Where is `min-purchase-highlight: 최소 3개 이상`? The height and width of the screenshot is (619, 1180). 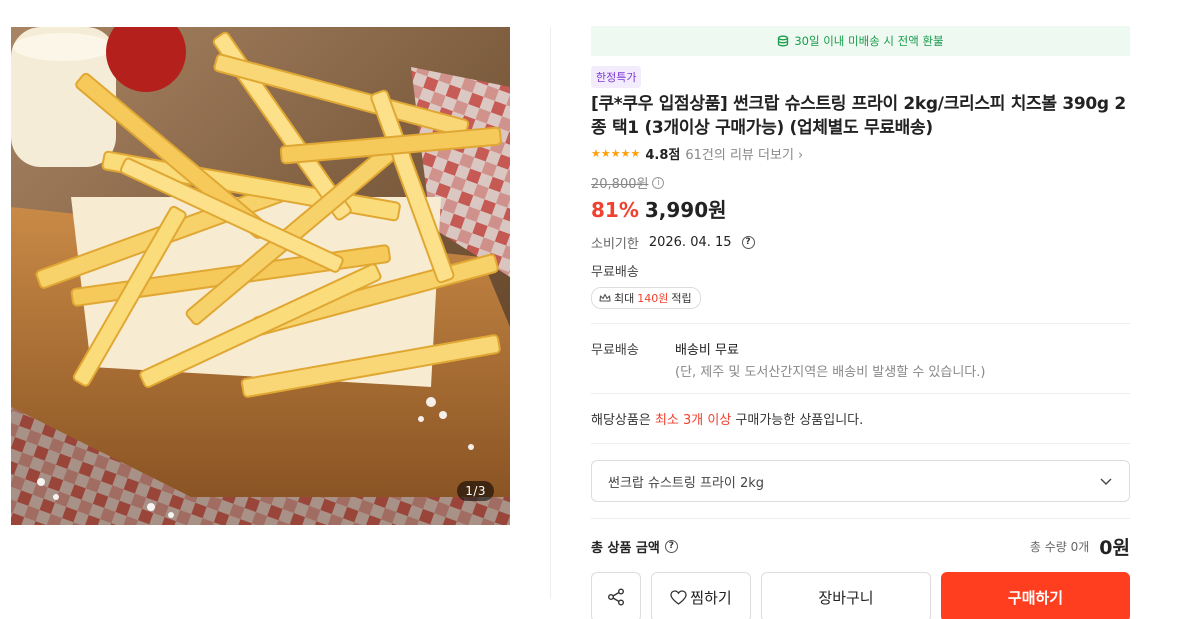
min-purchase-highlight: 최소 3개 이상 is located at coordinates (693, 420).